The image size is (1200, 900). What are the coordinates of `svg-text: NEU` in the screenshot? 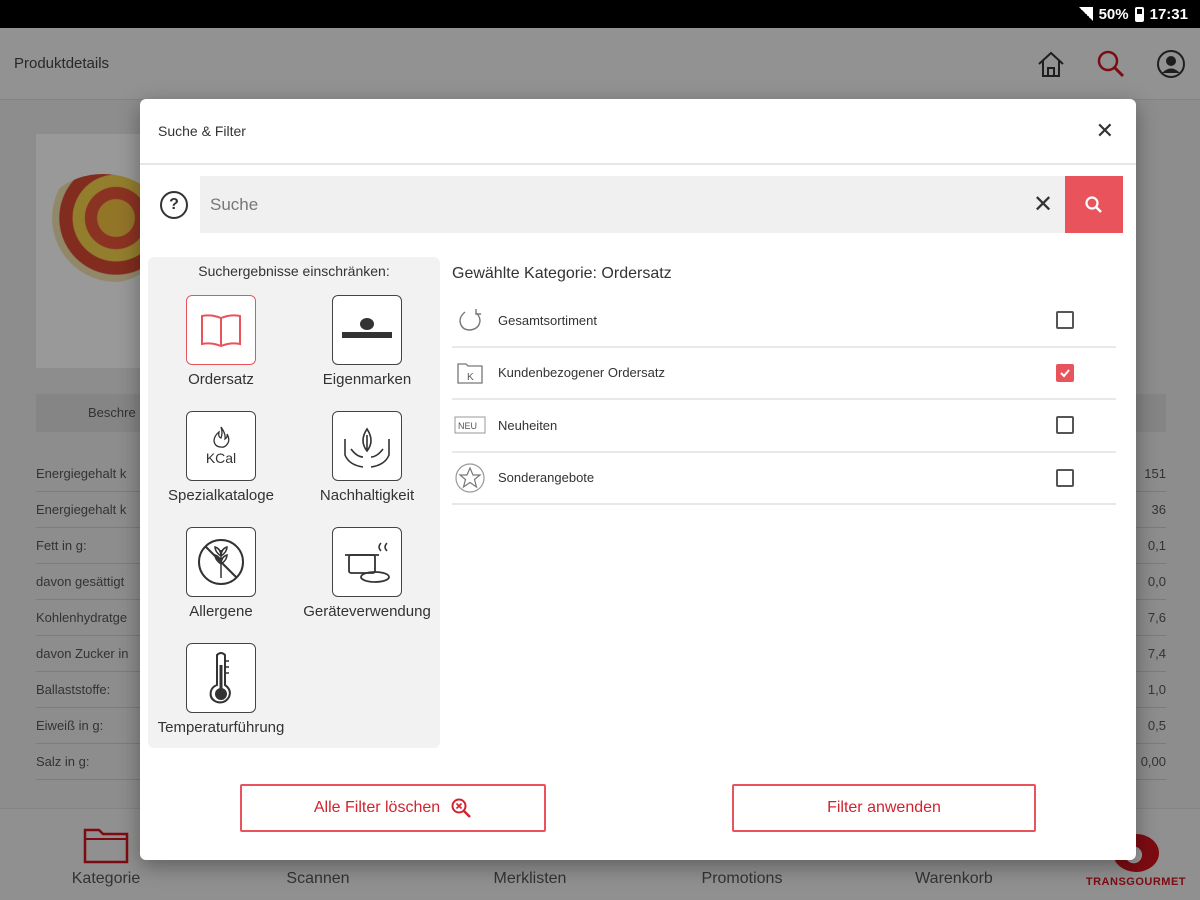 It's located at (467, 426).